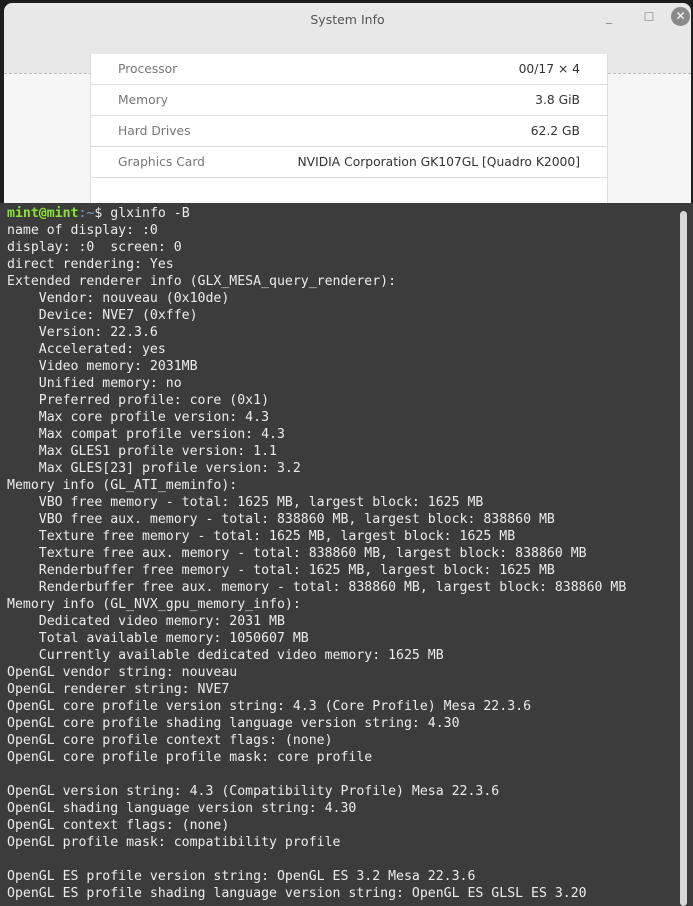 The height and width of the screenshot is (906, 693). I want to click on terminal-line: Video memory: 2031MB, so click(102, 366).